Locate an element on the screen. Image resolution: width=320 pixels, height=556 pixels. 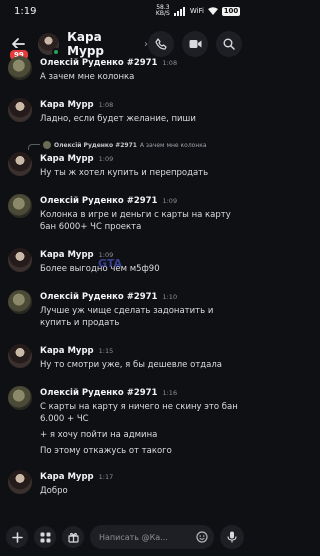
video-call-button is located at coordinates (195, 44).